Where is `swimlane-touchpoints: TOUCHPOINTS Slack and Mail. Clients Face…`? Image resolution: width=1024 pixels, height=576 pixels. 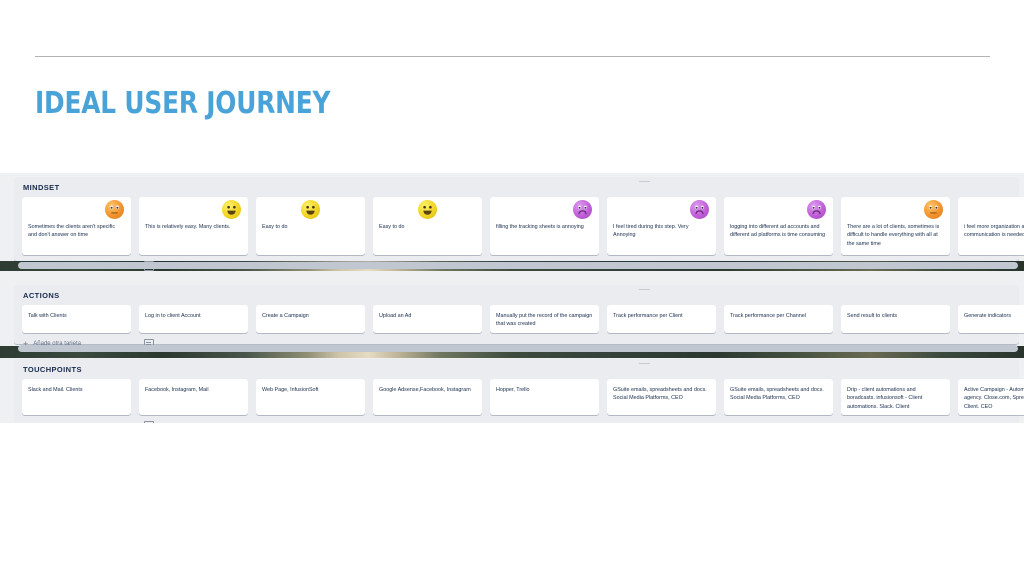
swimlane-touchpoints: TOUCHPOINTS Slack and Mail. Clients Face… is located at coordinates (519, 391).